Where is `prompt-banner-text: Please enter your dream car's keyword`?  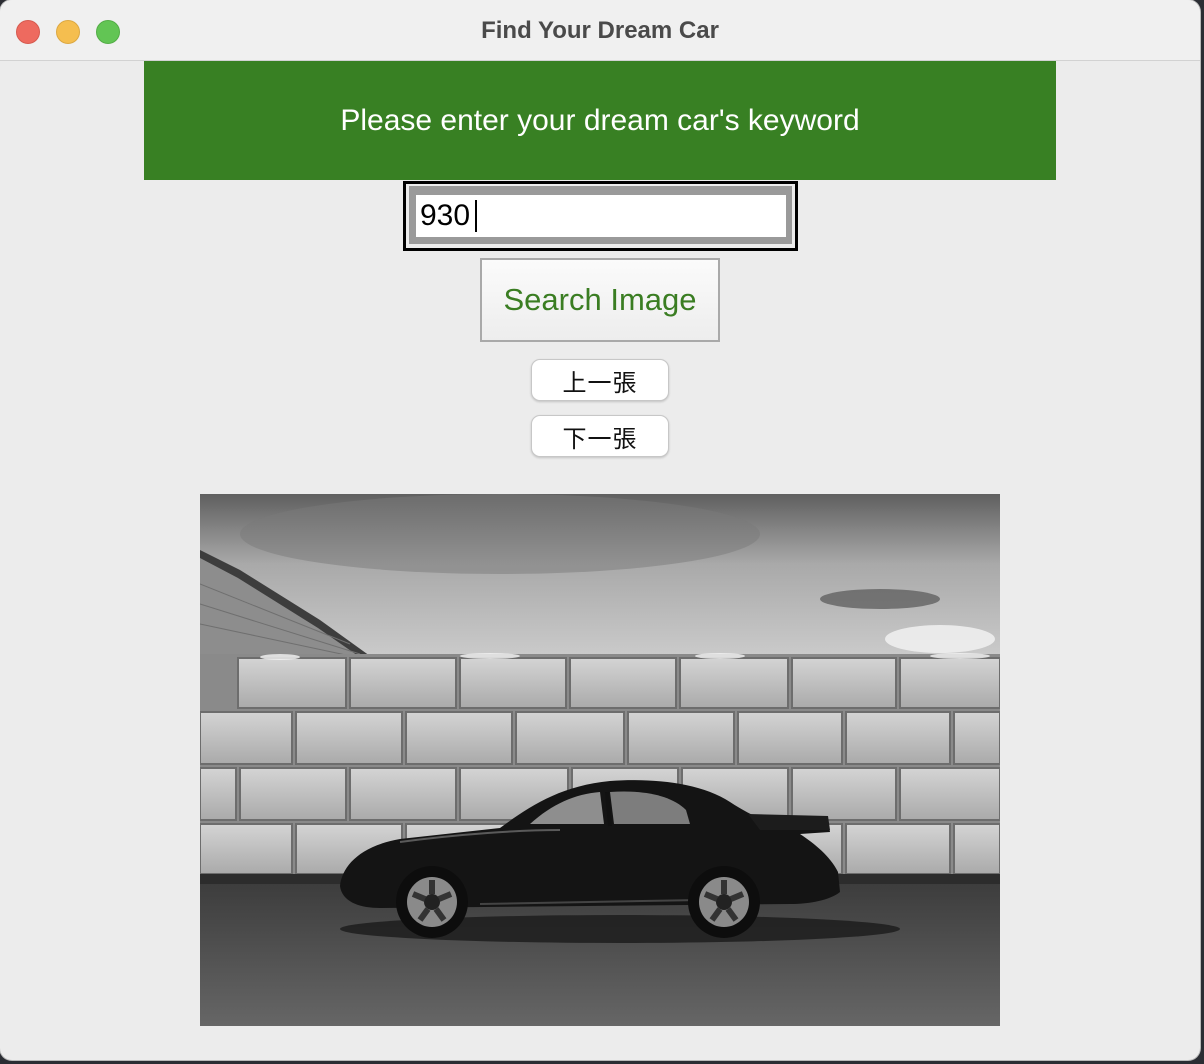 prompt-banner-text: Please enter your dream car's keyword is located at coordinates (600, 120).